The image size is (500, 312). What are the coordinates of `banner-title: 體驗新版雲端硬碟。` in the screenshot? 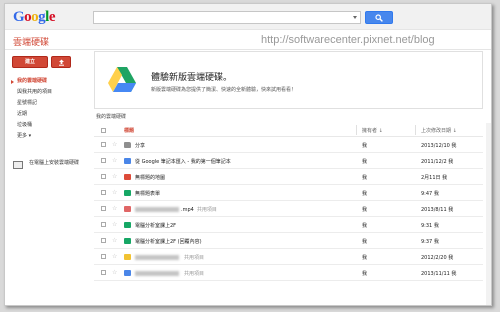 It's located at (192, 78).